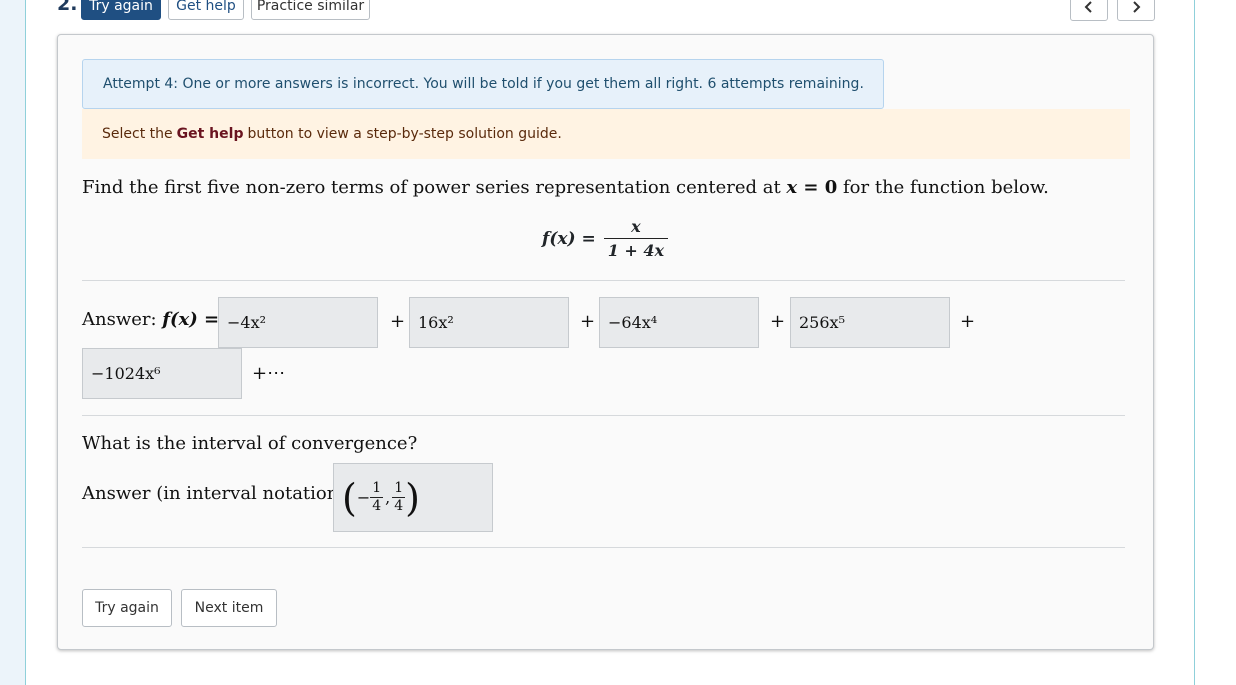 The image size is (1236, 685). Describe the element at coordinates (127, 608) in the screenshot. I see `try-again-button: Try again` at that location.